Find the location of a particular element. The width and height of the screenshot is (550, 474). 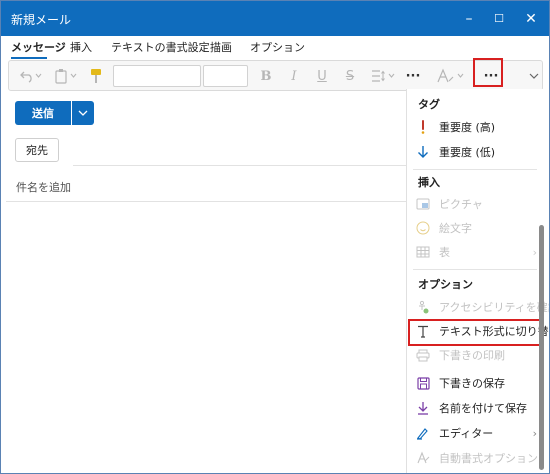

strikethrough-button: S is located at coordinates (350, 76).